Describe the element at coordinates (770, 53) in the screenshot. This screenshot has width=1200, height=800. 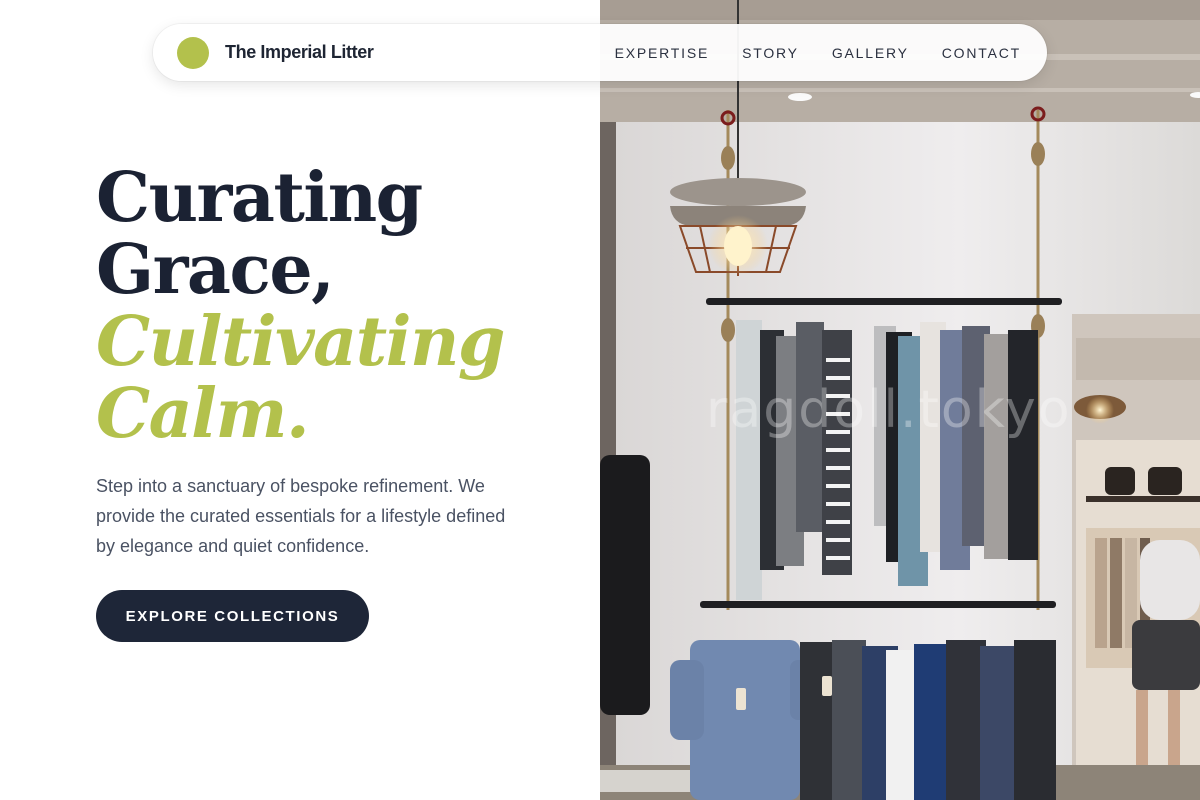
I see `nav-link-story: STORY` at that location.